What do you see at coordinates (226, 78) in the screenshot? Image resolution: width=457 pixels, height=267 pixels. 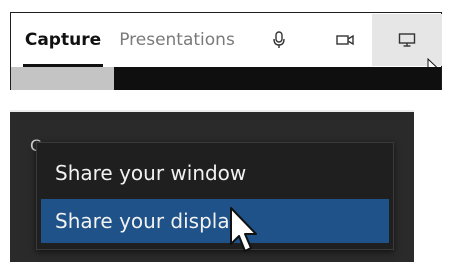 I see `progress-bar` at bounding box center [226, 78].